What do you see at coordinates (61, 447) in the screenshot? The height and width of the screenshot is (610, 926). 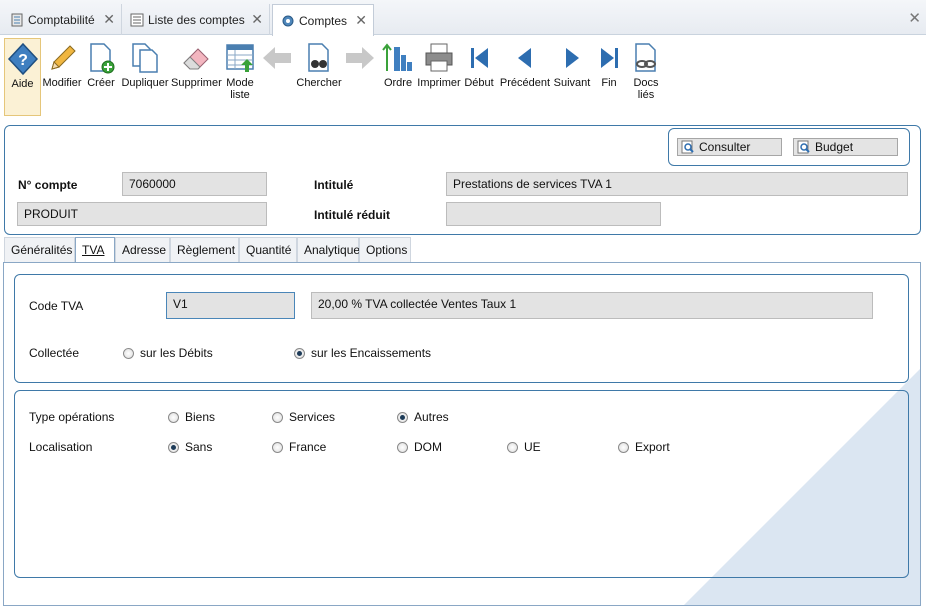 I see `localisation-label: Localisation` at bounding box center [61, 447].